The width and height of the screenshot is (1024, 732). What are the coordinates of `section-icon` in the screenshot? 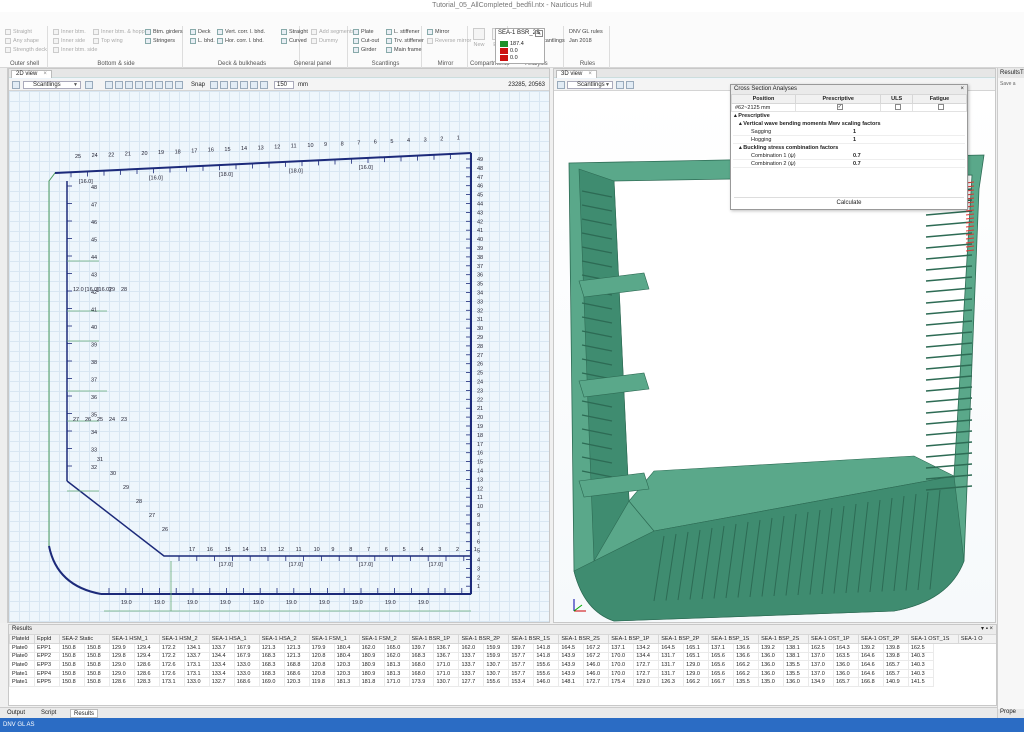 It's located at (169, 85).